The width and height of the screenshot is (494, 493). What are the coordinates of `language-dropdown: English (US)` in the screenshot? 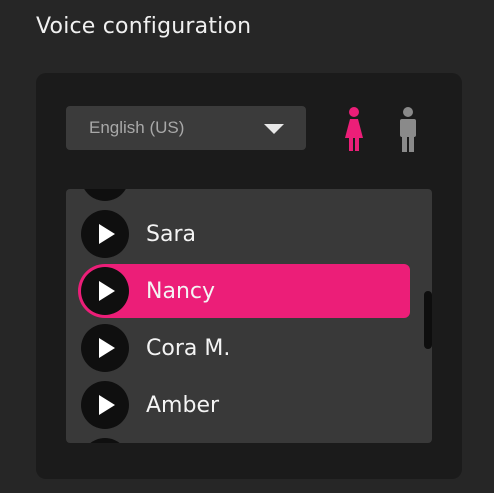 It's located at (186, 128).